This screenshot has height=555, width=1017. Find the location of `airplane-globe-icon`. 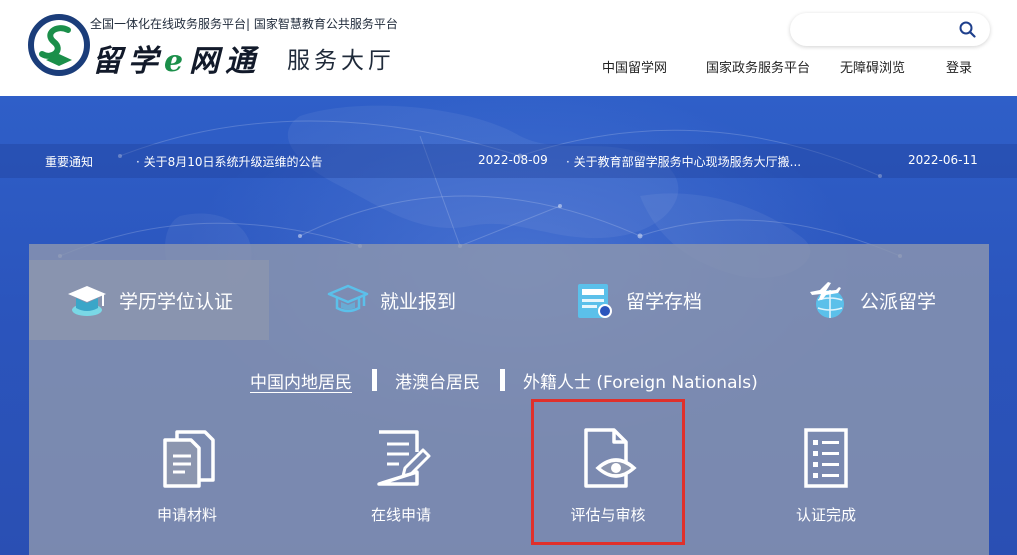

airplane-globe-icon is located at coordinates (827, 300).